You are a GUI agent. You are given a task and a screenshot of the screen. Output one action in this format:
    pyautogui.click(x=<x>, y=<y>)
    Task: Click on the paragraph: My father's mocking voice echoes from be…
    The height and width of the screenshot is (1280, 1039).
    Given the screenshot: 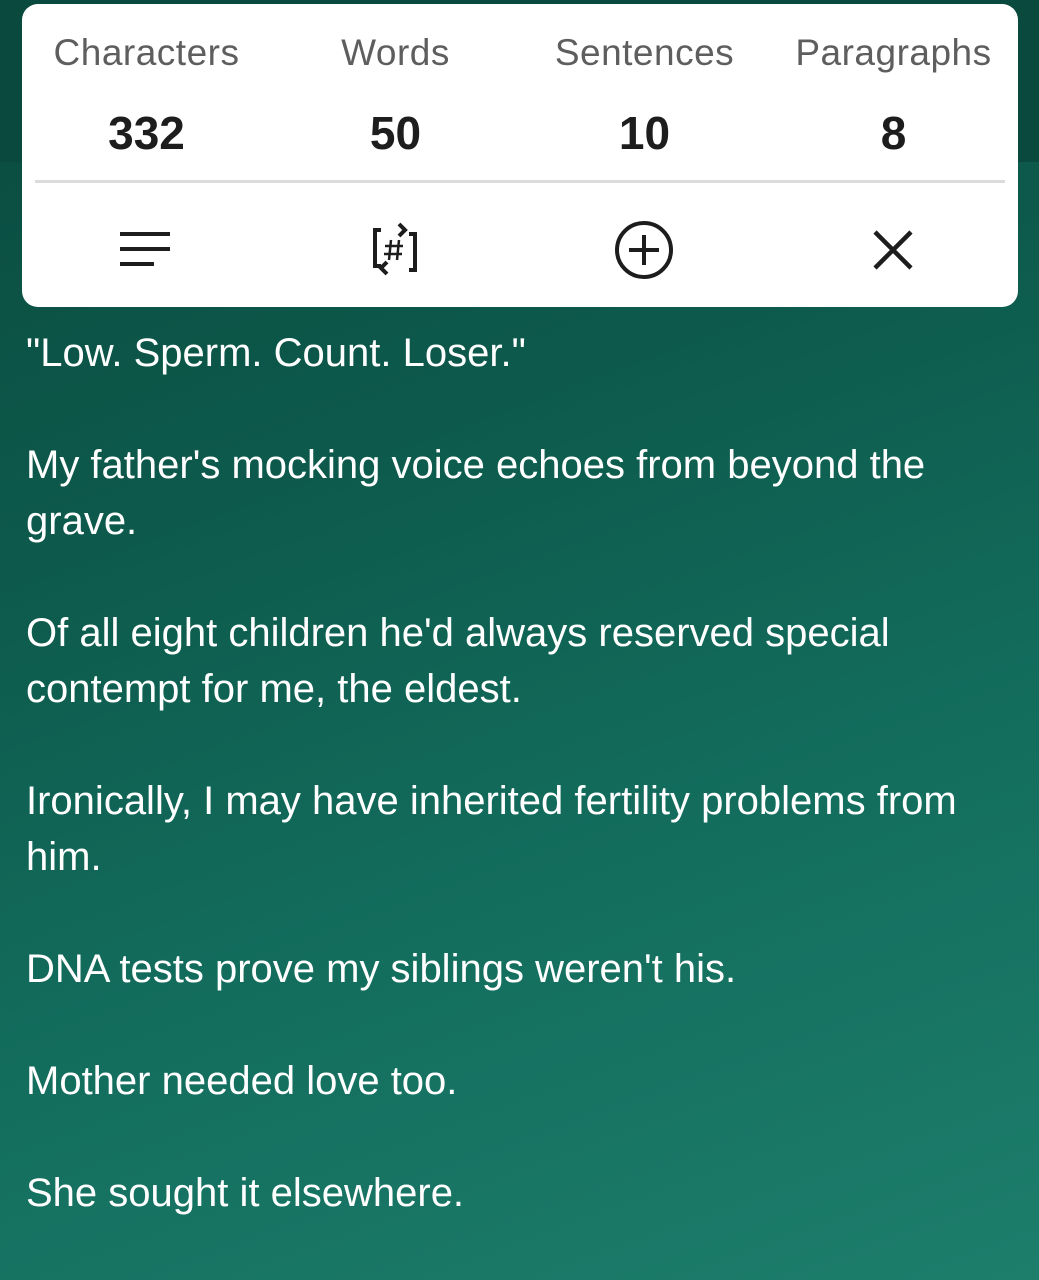 What is the action you would take?
    pyautogui.click(x=476, y=493)
    